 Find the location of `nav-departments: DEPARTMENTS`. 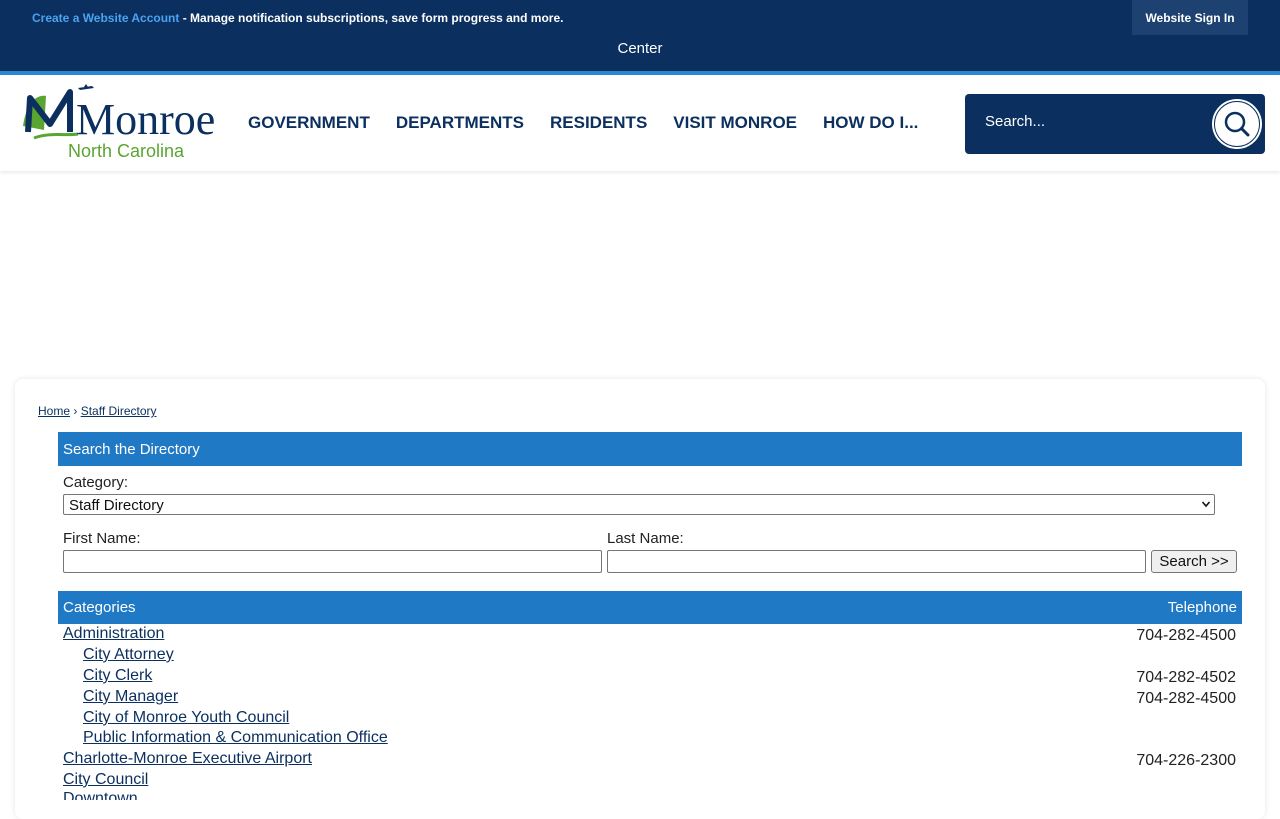

nav-departments: DEPARTMENTS is located at coordinates (460, 123).